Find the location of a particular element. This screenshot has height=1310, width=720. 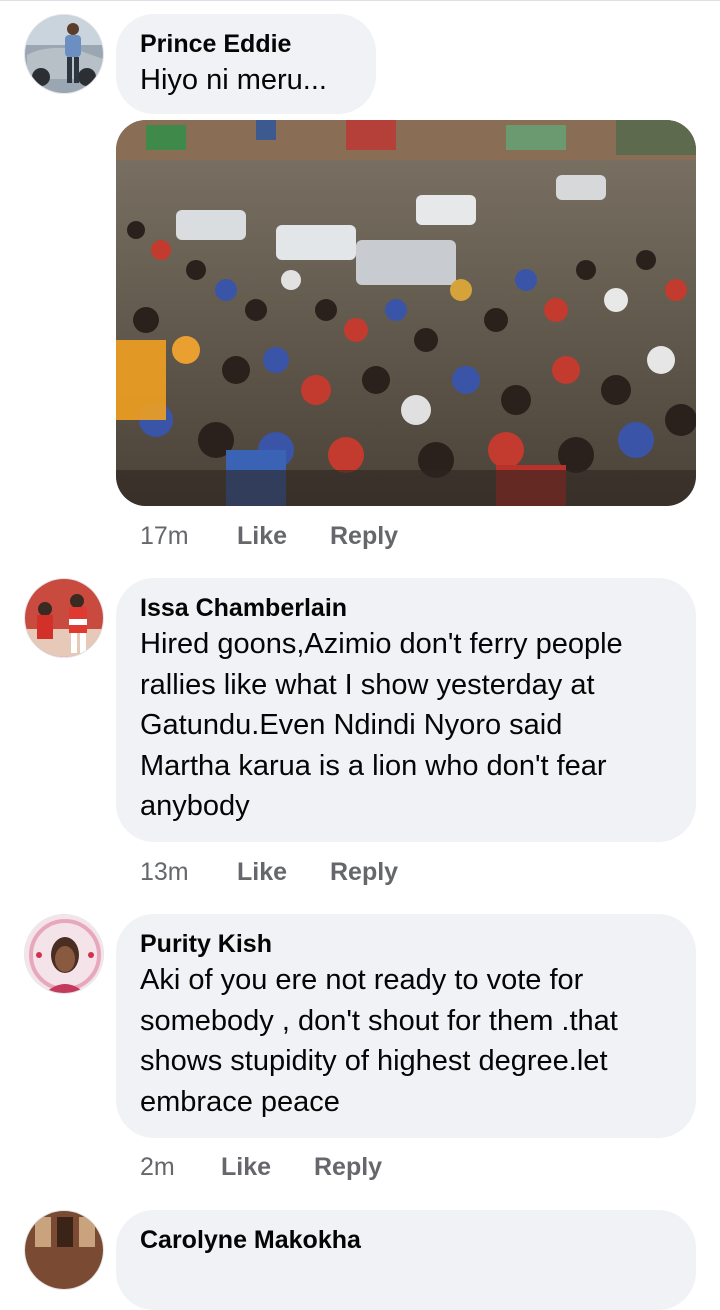

comment-bubble: Carolyne Makokha is located at coordinates (406, 1260).